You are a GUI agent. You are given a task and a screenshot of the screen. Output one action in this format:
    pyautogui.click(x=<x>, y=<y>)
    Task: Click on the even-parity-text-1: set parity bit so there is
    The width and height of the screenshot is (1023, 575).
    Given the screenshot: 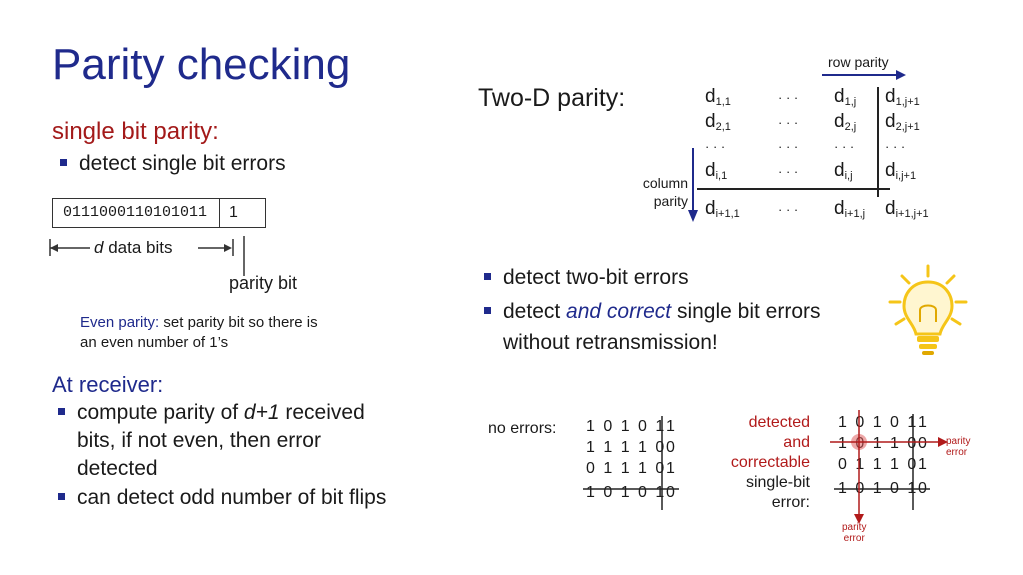 What is the action you would take?
    pyautogui.click(x=238, y=322)
    